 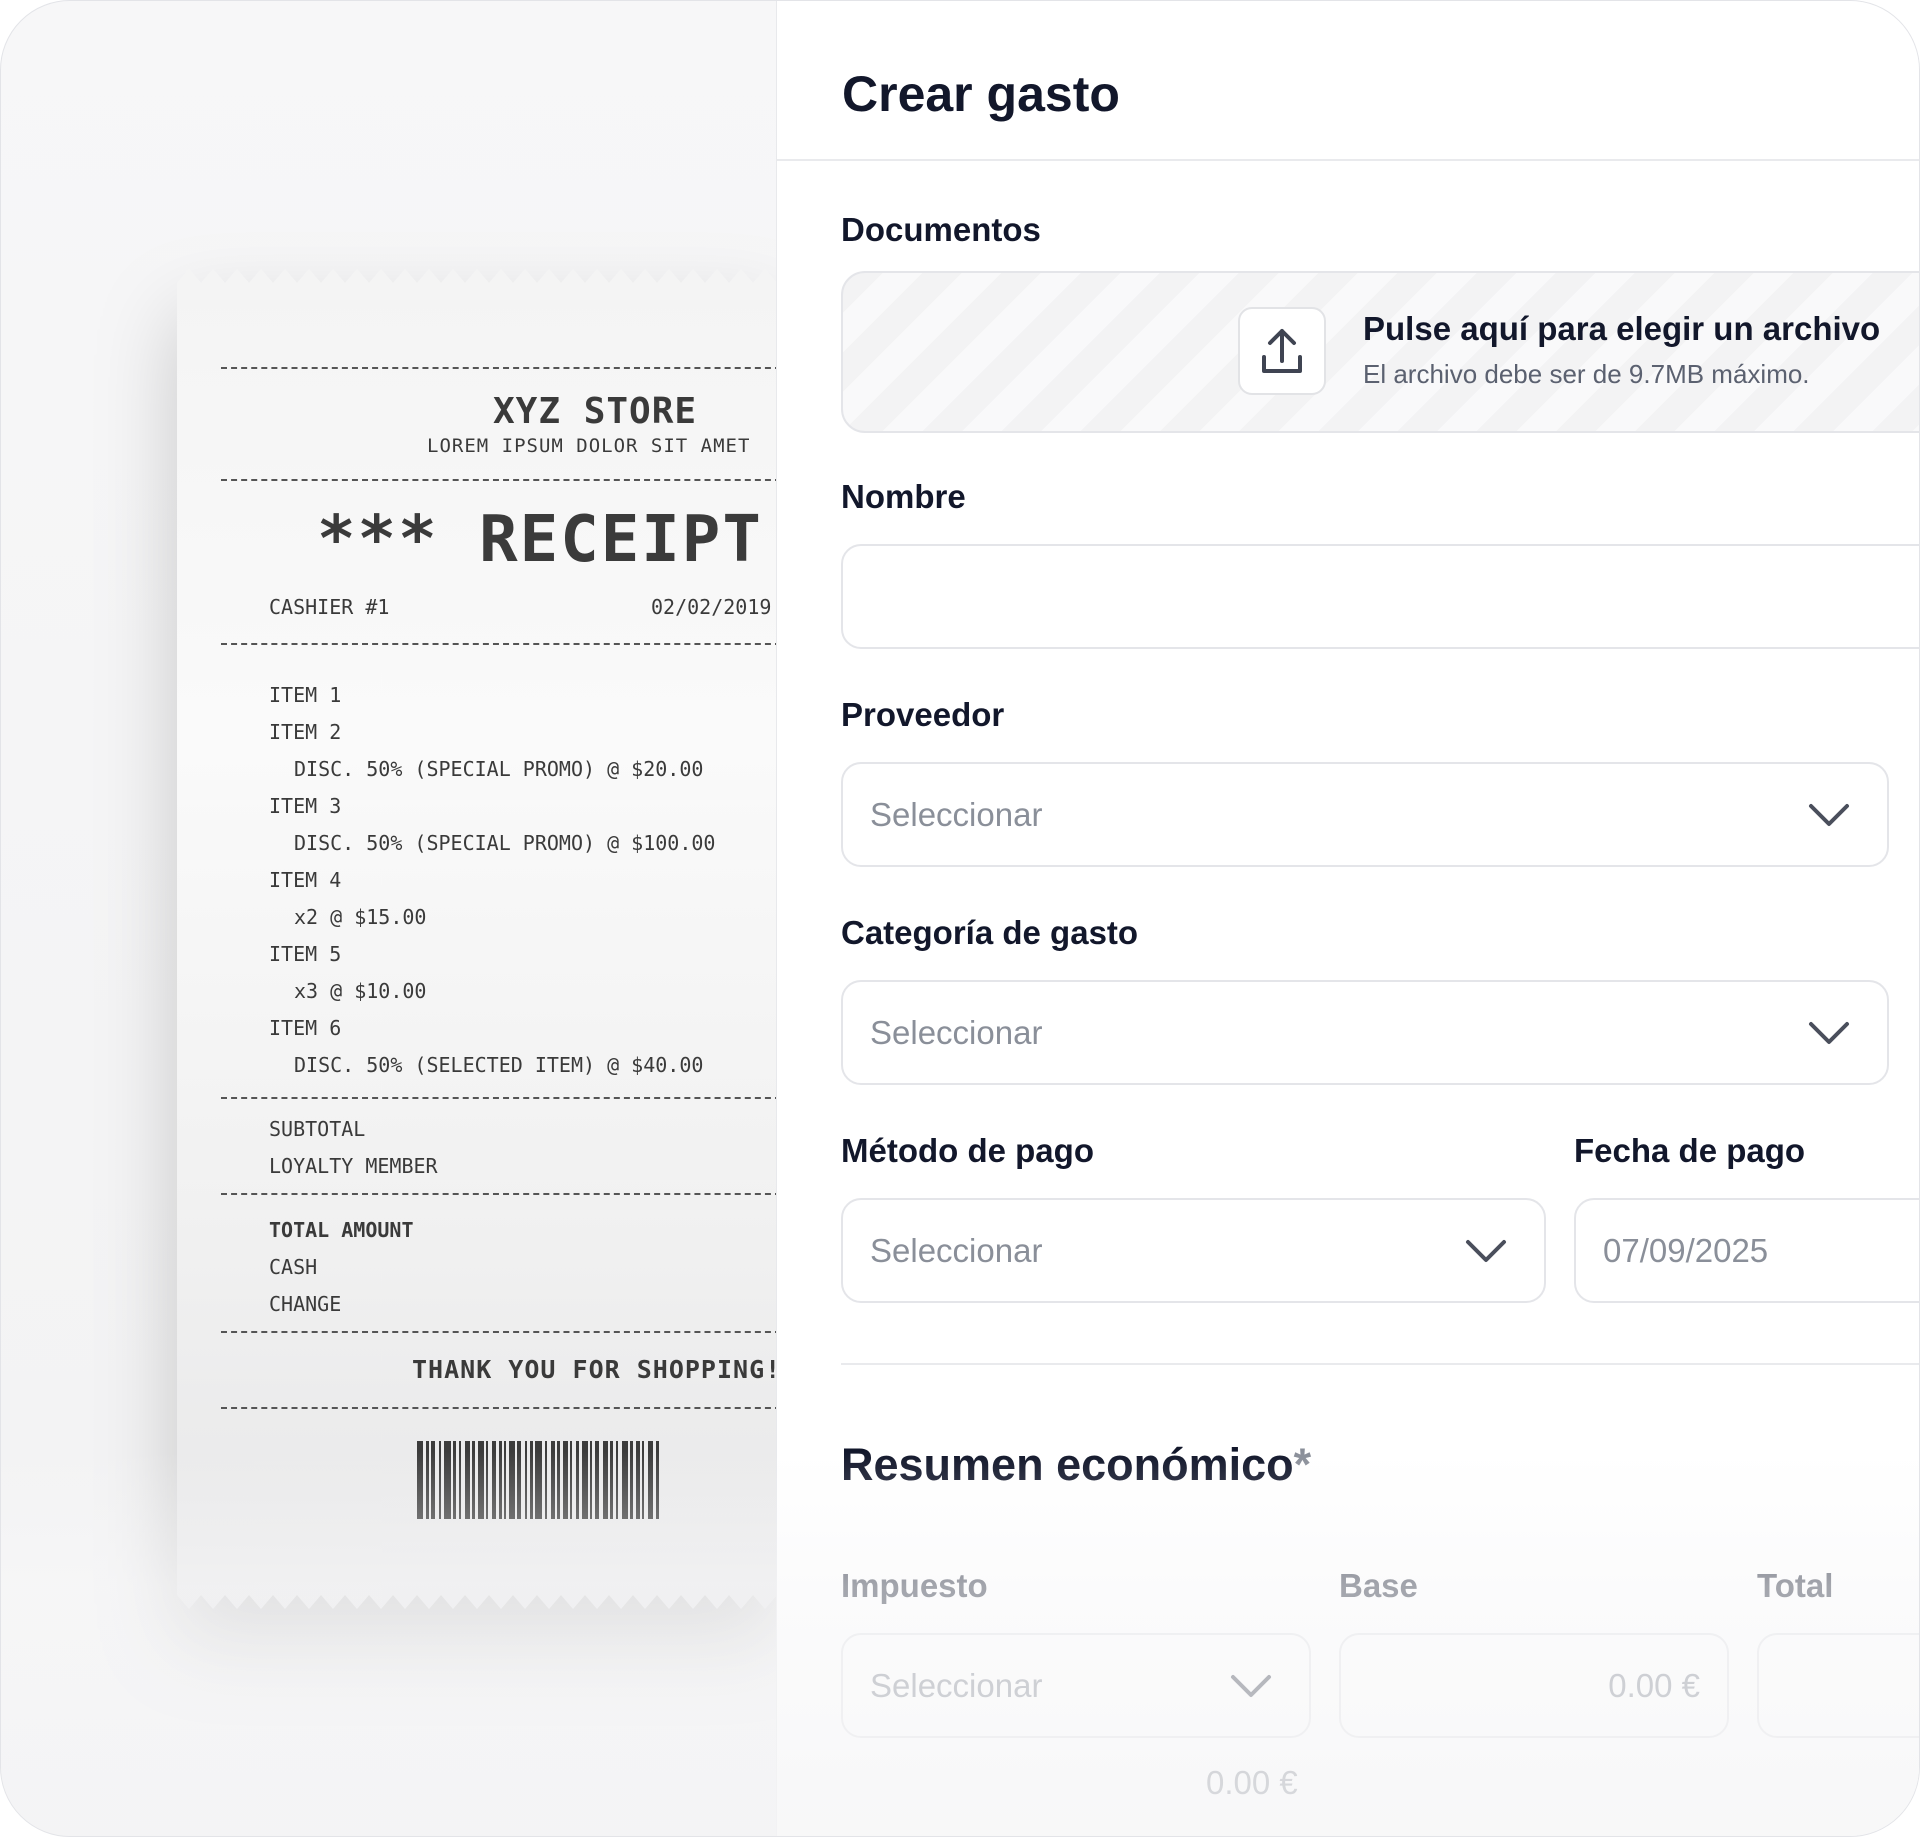 I want to click on category-select: Seleccionar, so click(x=1365, y=1032).